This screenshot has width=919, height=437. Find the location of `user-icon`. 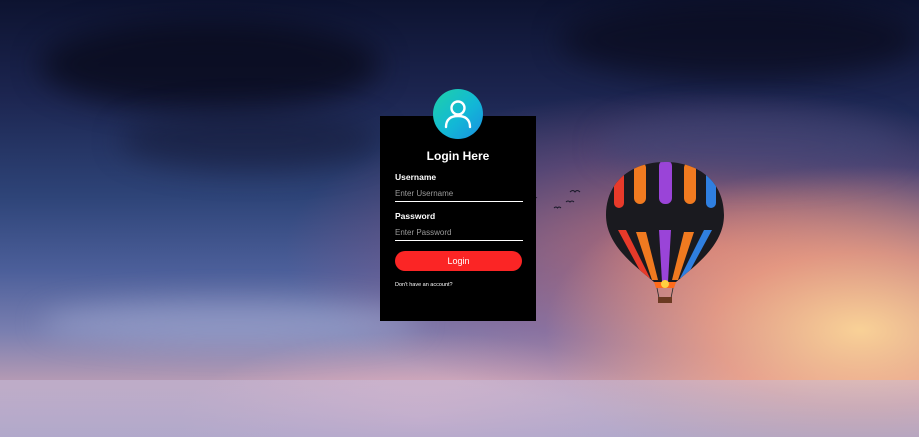

user-icon is located at coordinates (458, 114).